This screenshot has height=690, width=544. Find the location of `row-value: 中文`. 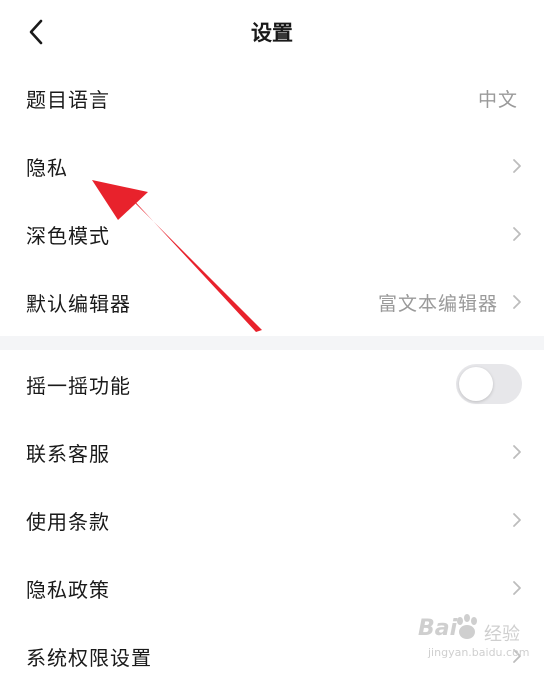

row-value: 中文 is located at coordinates (497, 99).